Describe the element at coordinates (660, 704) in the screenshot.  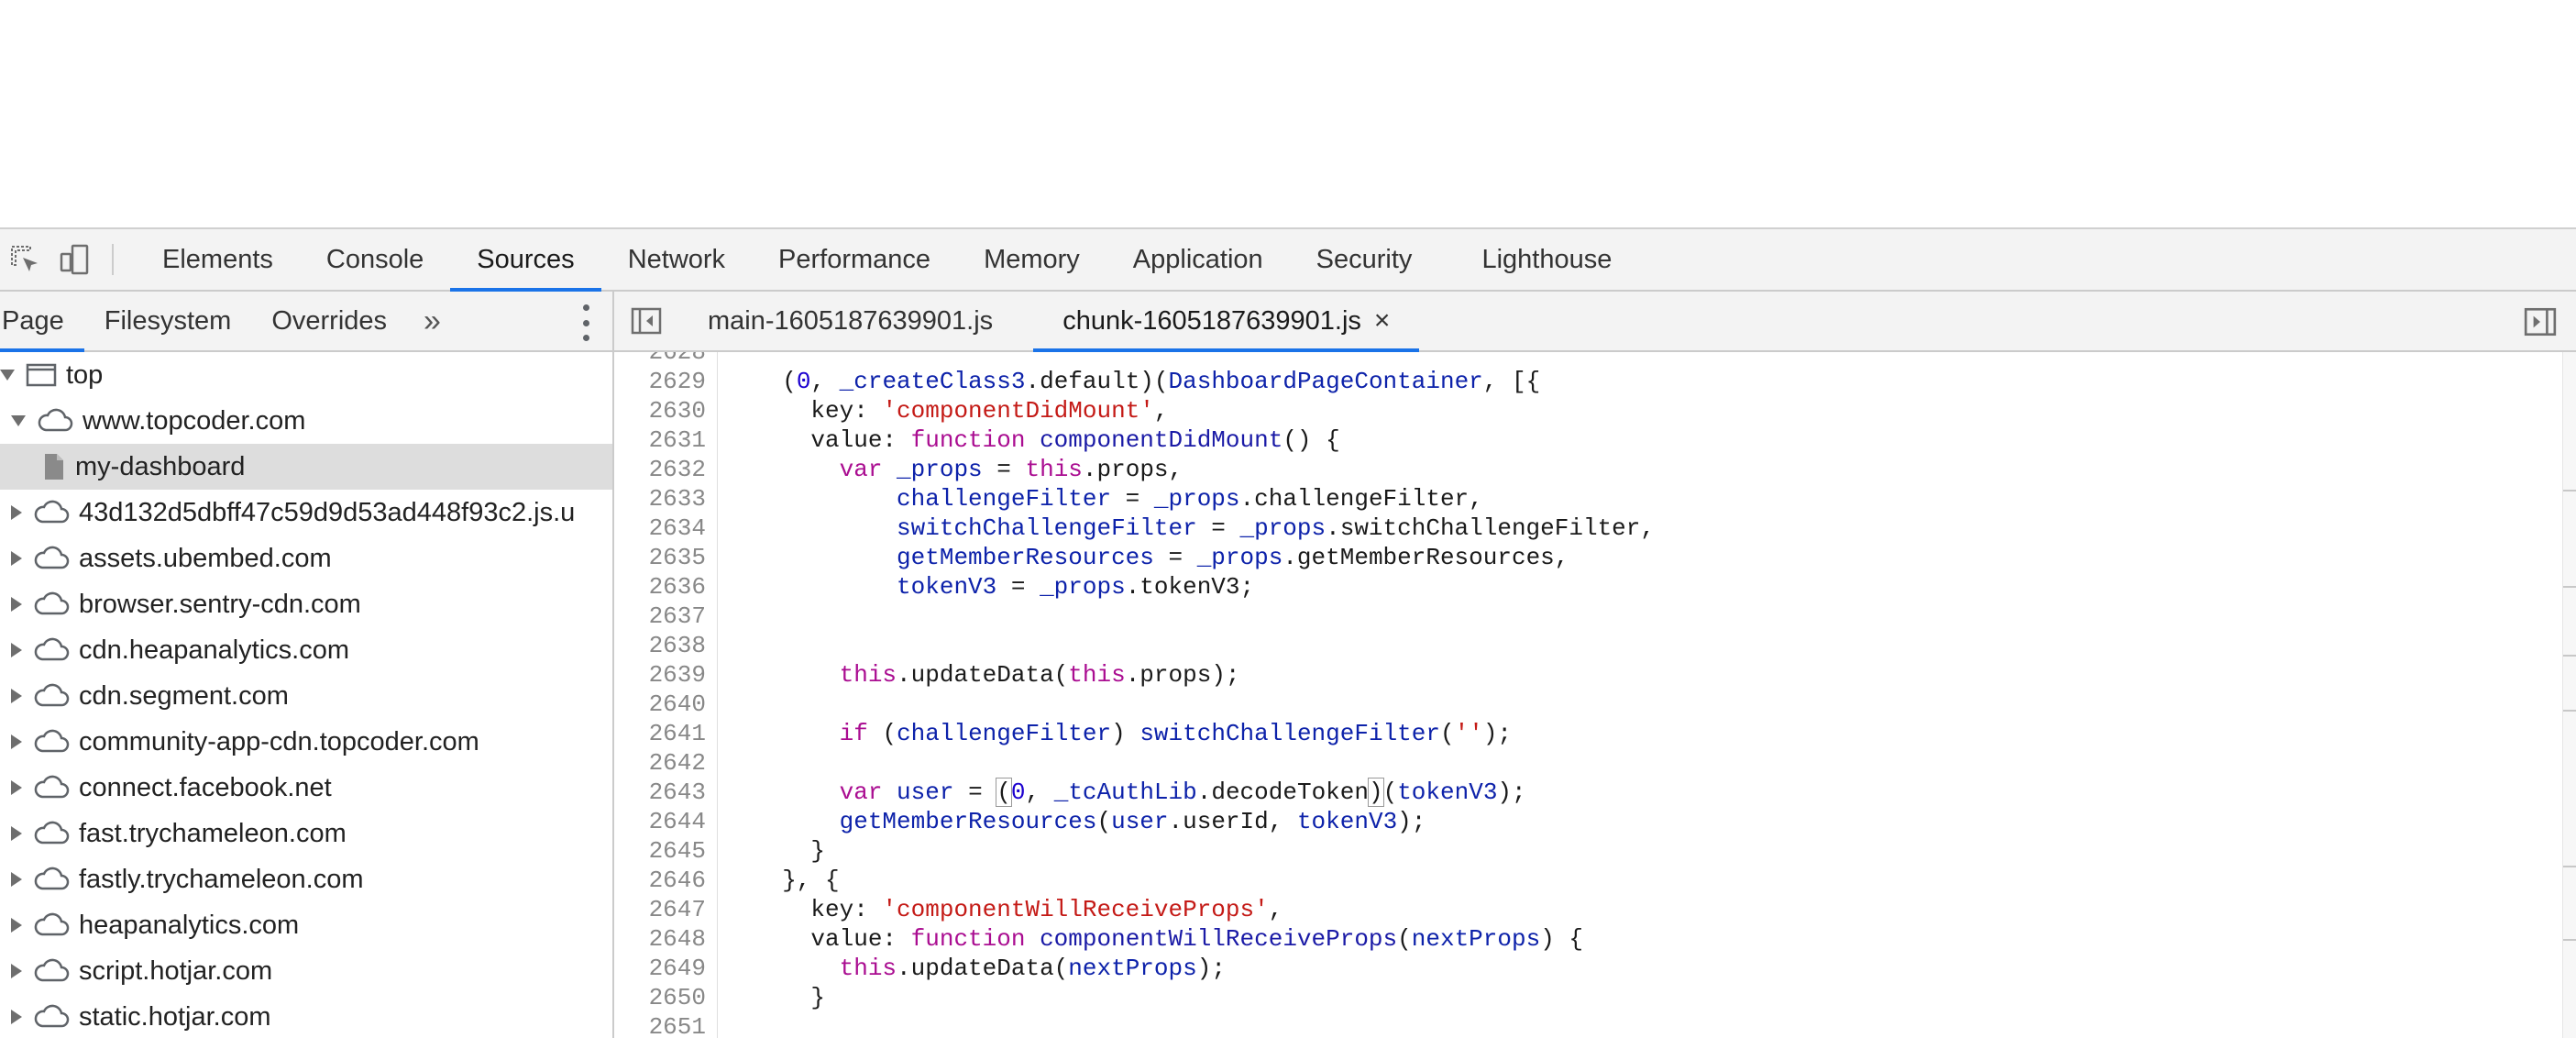
I see `line-number: 2640` at that location.